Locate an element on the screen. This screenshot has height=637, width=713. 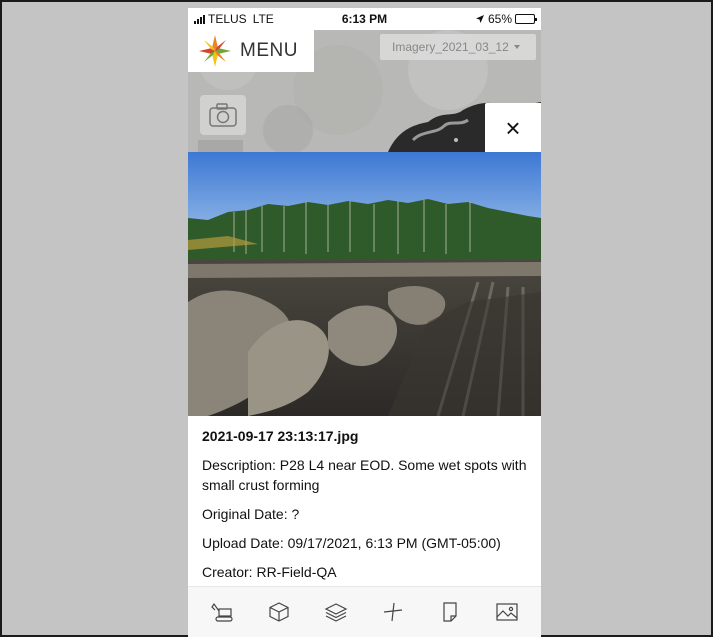
image-icon is located at coordinates (506, 612).